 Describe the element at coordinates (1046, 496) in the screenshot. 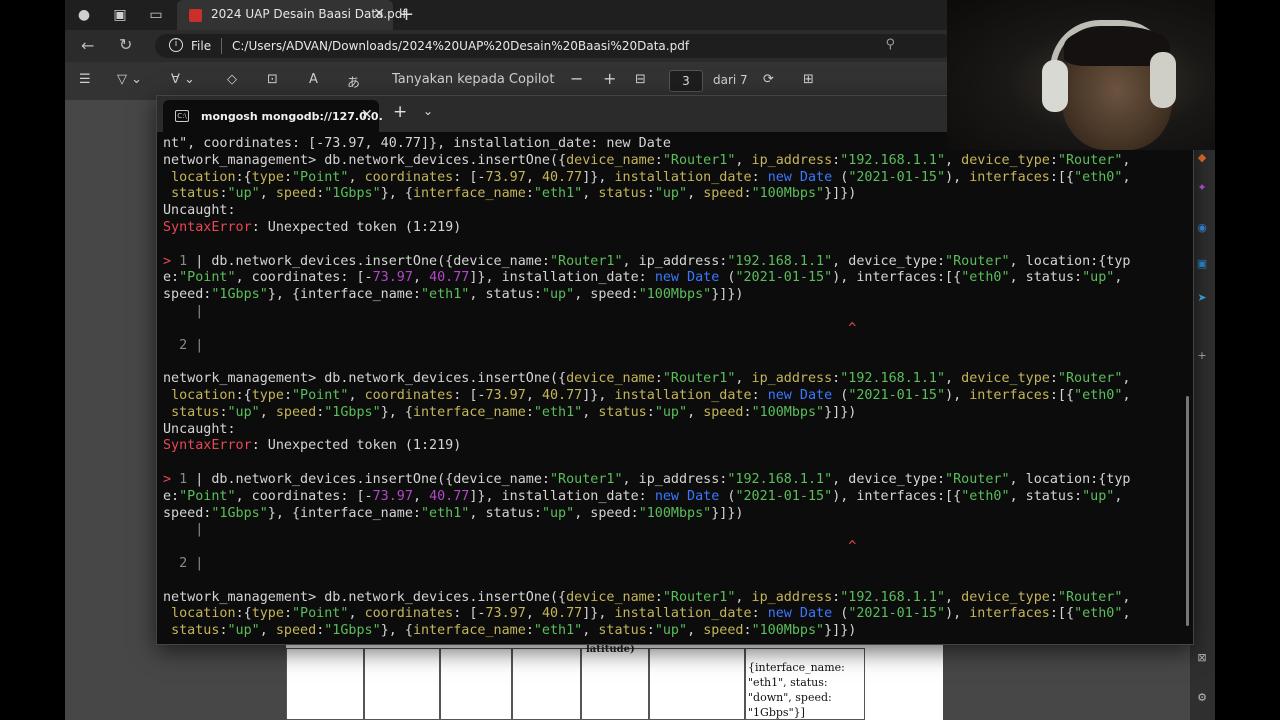

I see `terminal-token: , status:` at that location.